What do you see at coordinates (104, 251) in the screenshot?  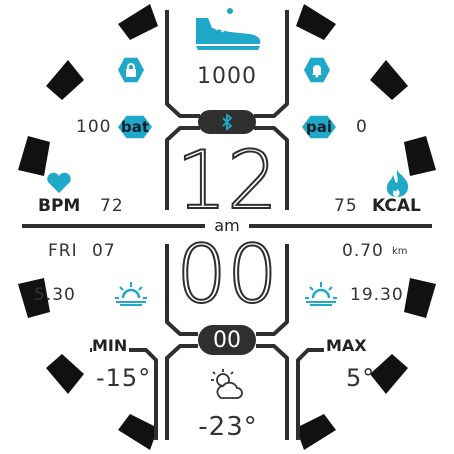 I see `day-value: 07` at bounding box center [104, 251].